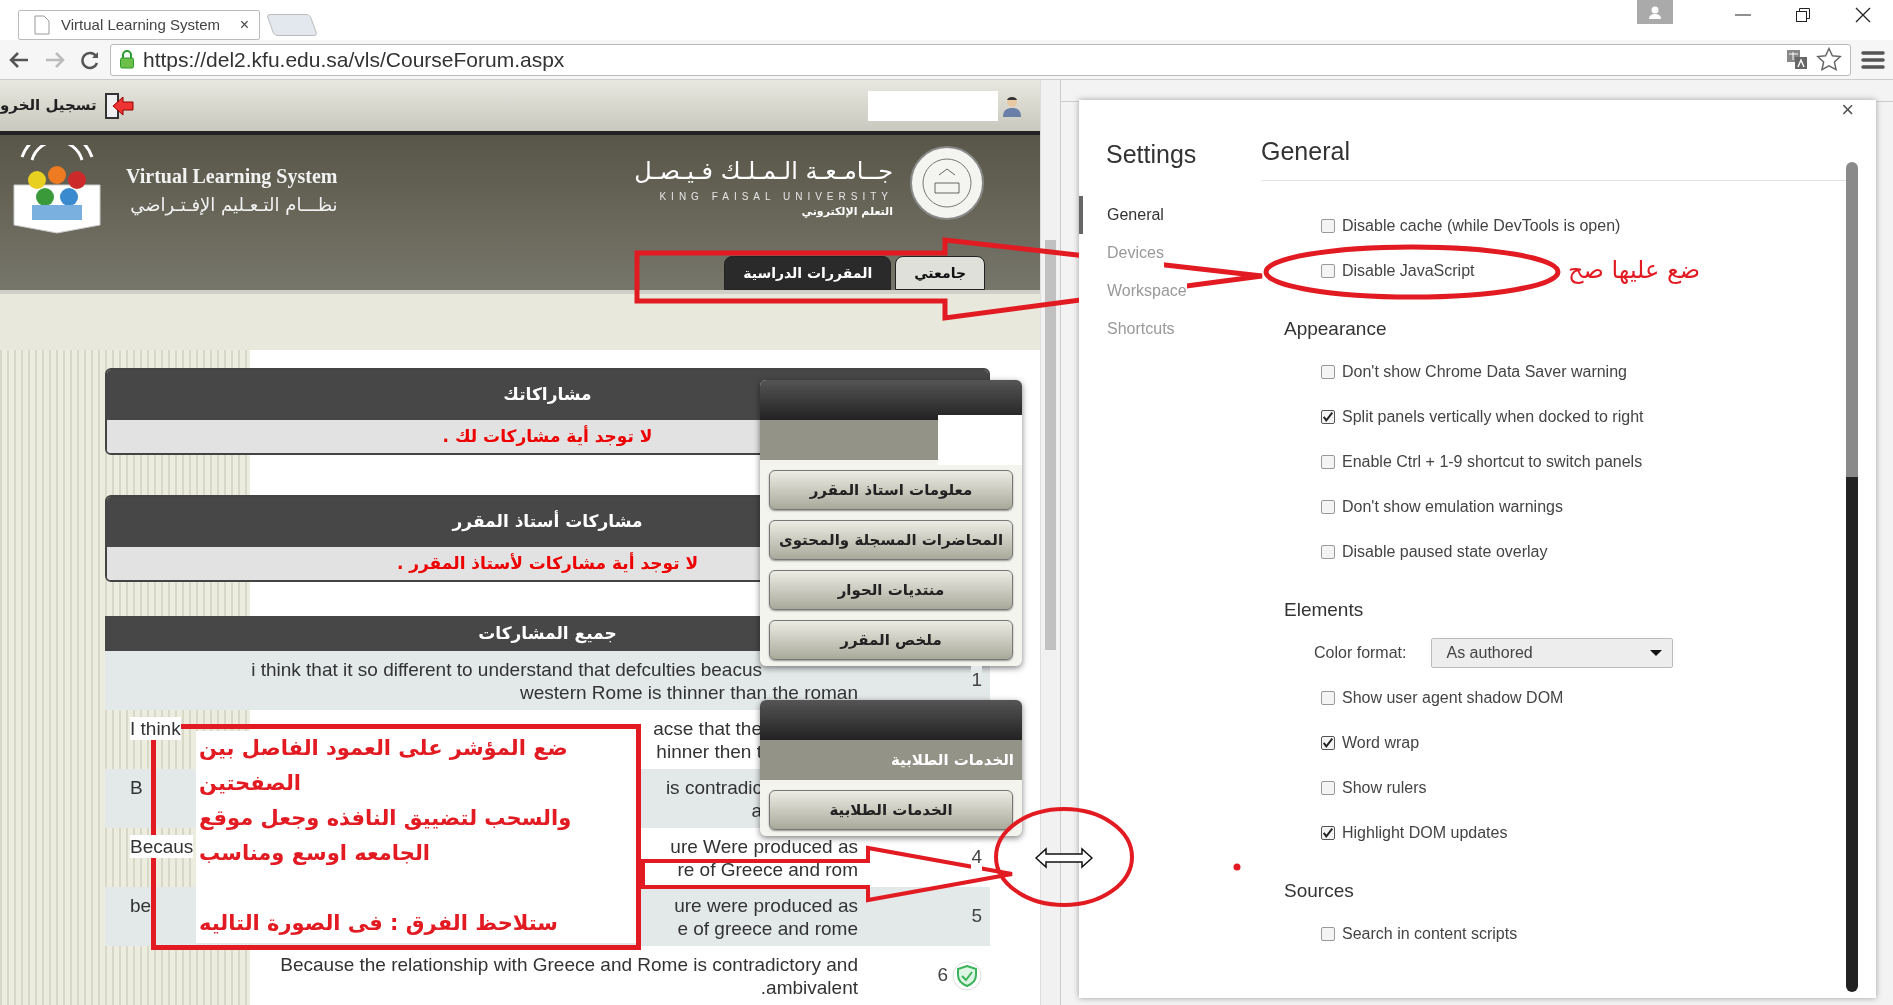  What do you see at coordinates (506, 669) in the screenshot?
I see `post-text: i think that it so different to understand that defculties beacus` at bounding box center [506, 669].